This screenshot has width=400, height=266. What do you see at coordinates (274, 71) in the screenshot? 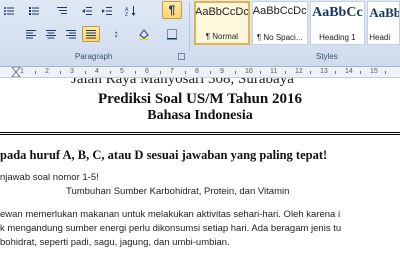
I see `ruler-number: 11` at bounding box center [274, 71].